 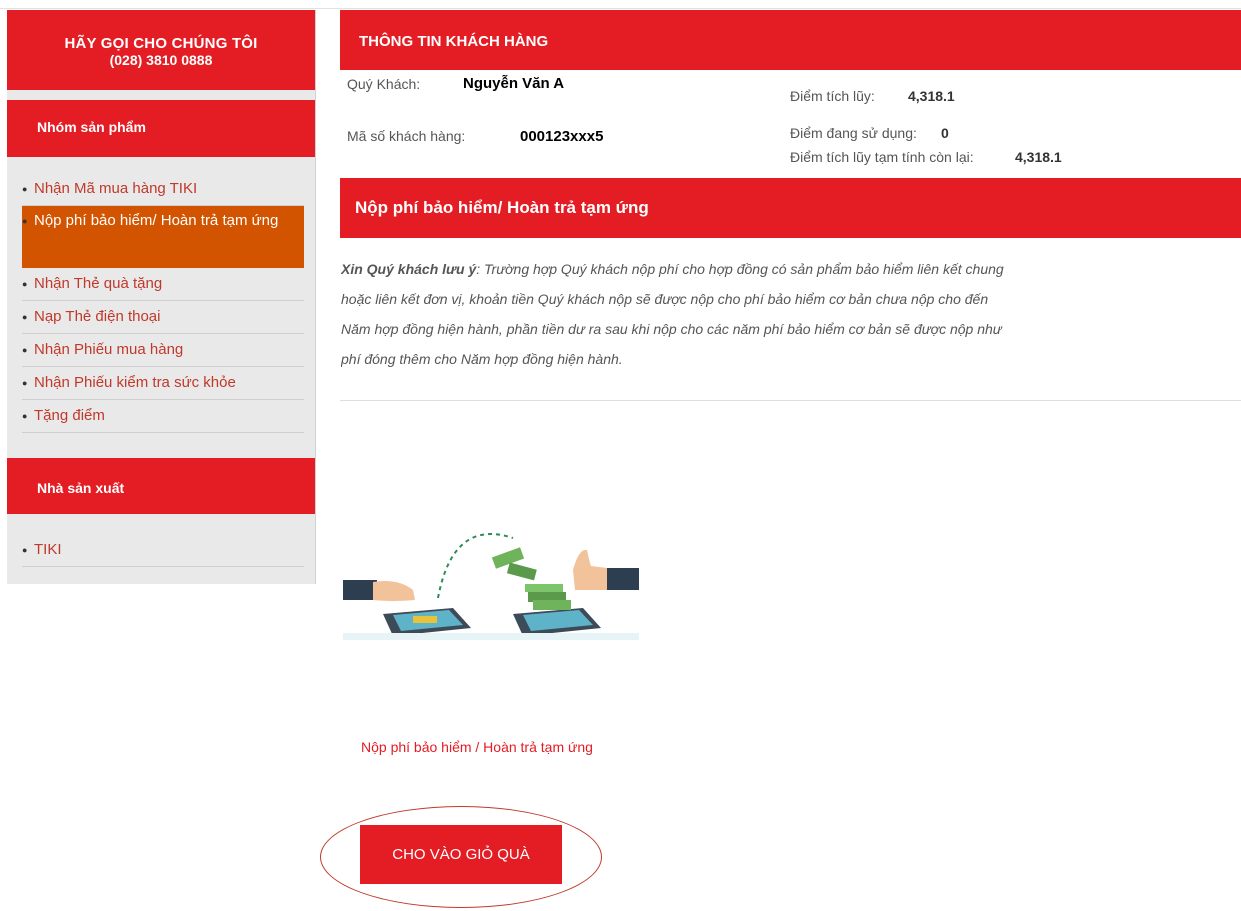 What do you see at coordinates (409, 269) in the screenshot?
I see `note-lead: Xin Quý khách lưu ý` at bounding box center [409, 269].